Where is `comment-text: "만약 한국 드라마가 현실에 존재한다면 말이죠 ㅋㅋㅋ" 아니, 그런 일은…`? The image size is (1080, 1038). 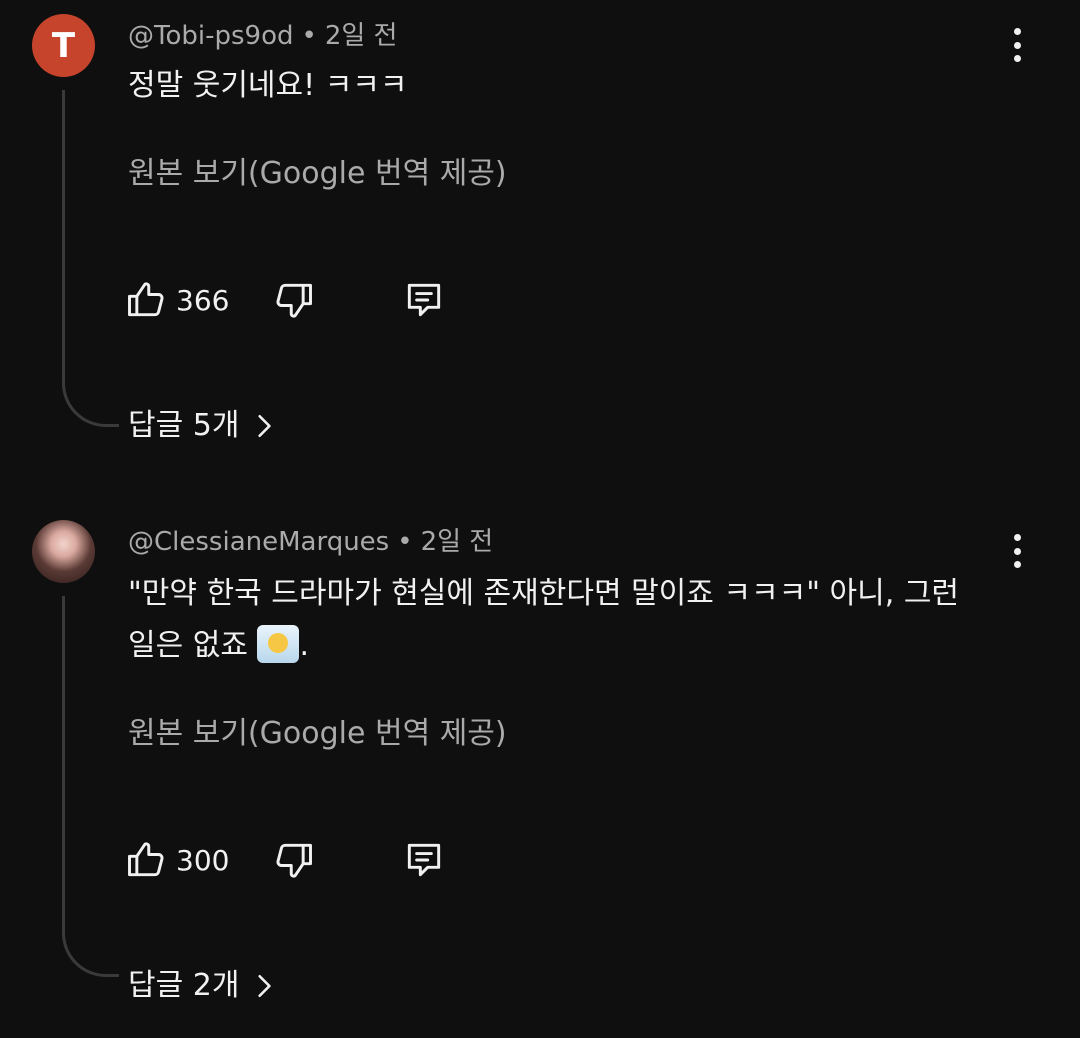
comment-text: "만약 한국 드라마가 현실에 존재한다면 말이죠 ㅋㅋㅋ" 아니, 그런 일은… is located at coordinates (578, 620).